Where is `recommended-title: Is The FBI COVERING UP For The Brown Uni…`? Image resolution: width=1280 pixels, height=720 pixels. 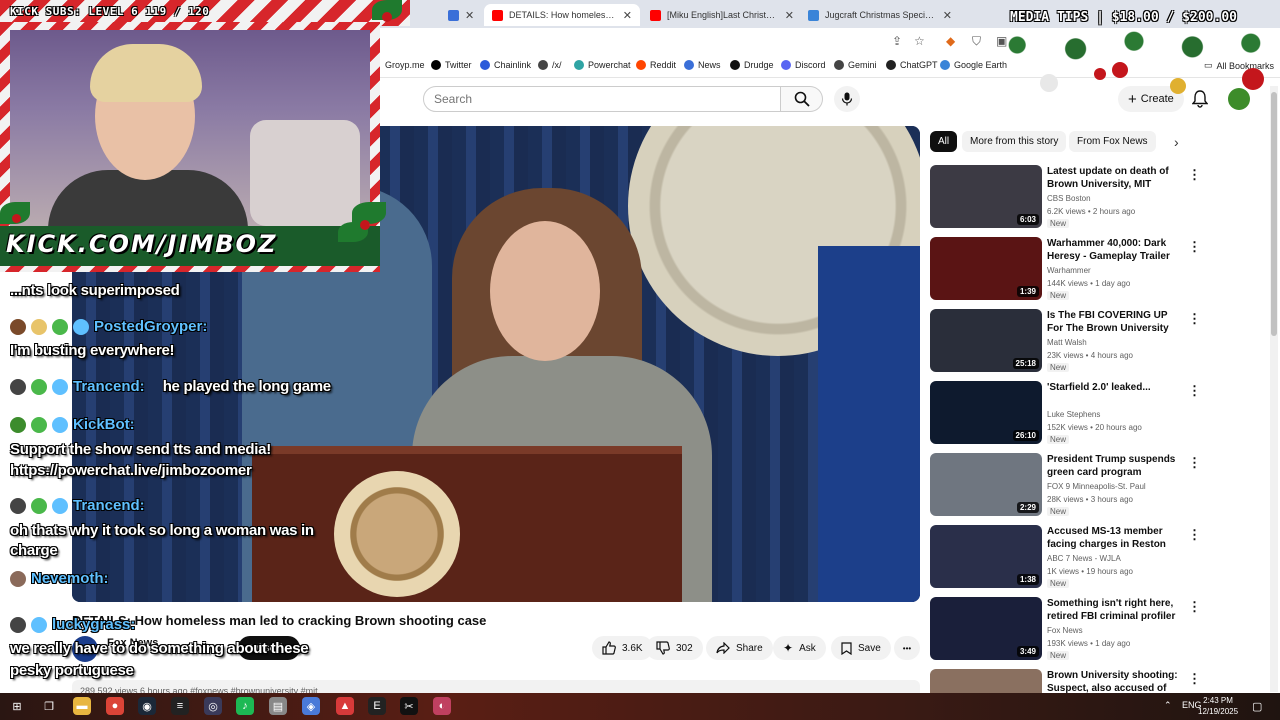
recommended-title: Is The FBI COVERING UP For The Brown Uni… is located at coordinates (1116, 322).